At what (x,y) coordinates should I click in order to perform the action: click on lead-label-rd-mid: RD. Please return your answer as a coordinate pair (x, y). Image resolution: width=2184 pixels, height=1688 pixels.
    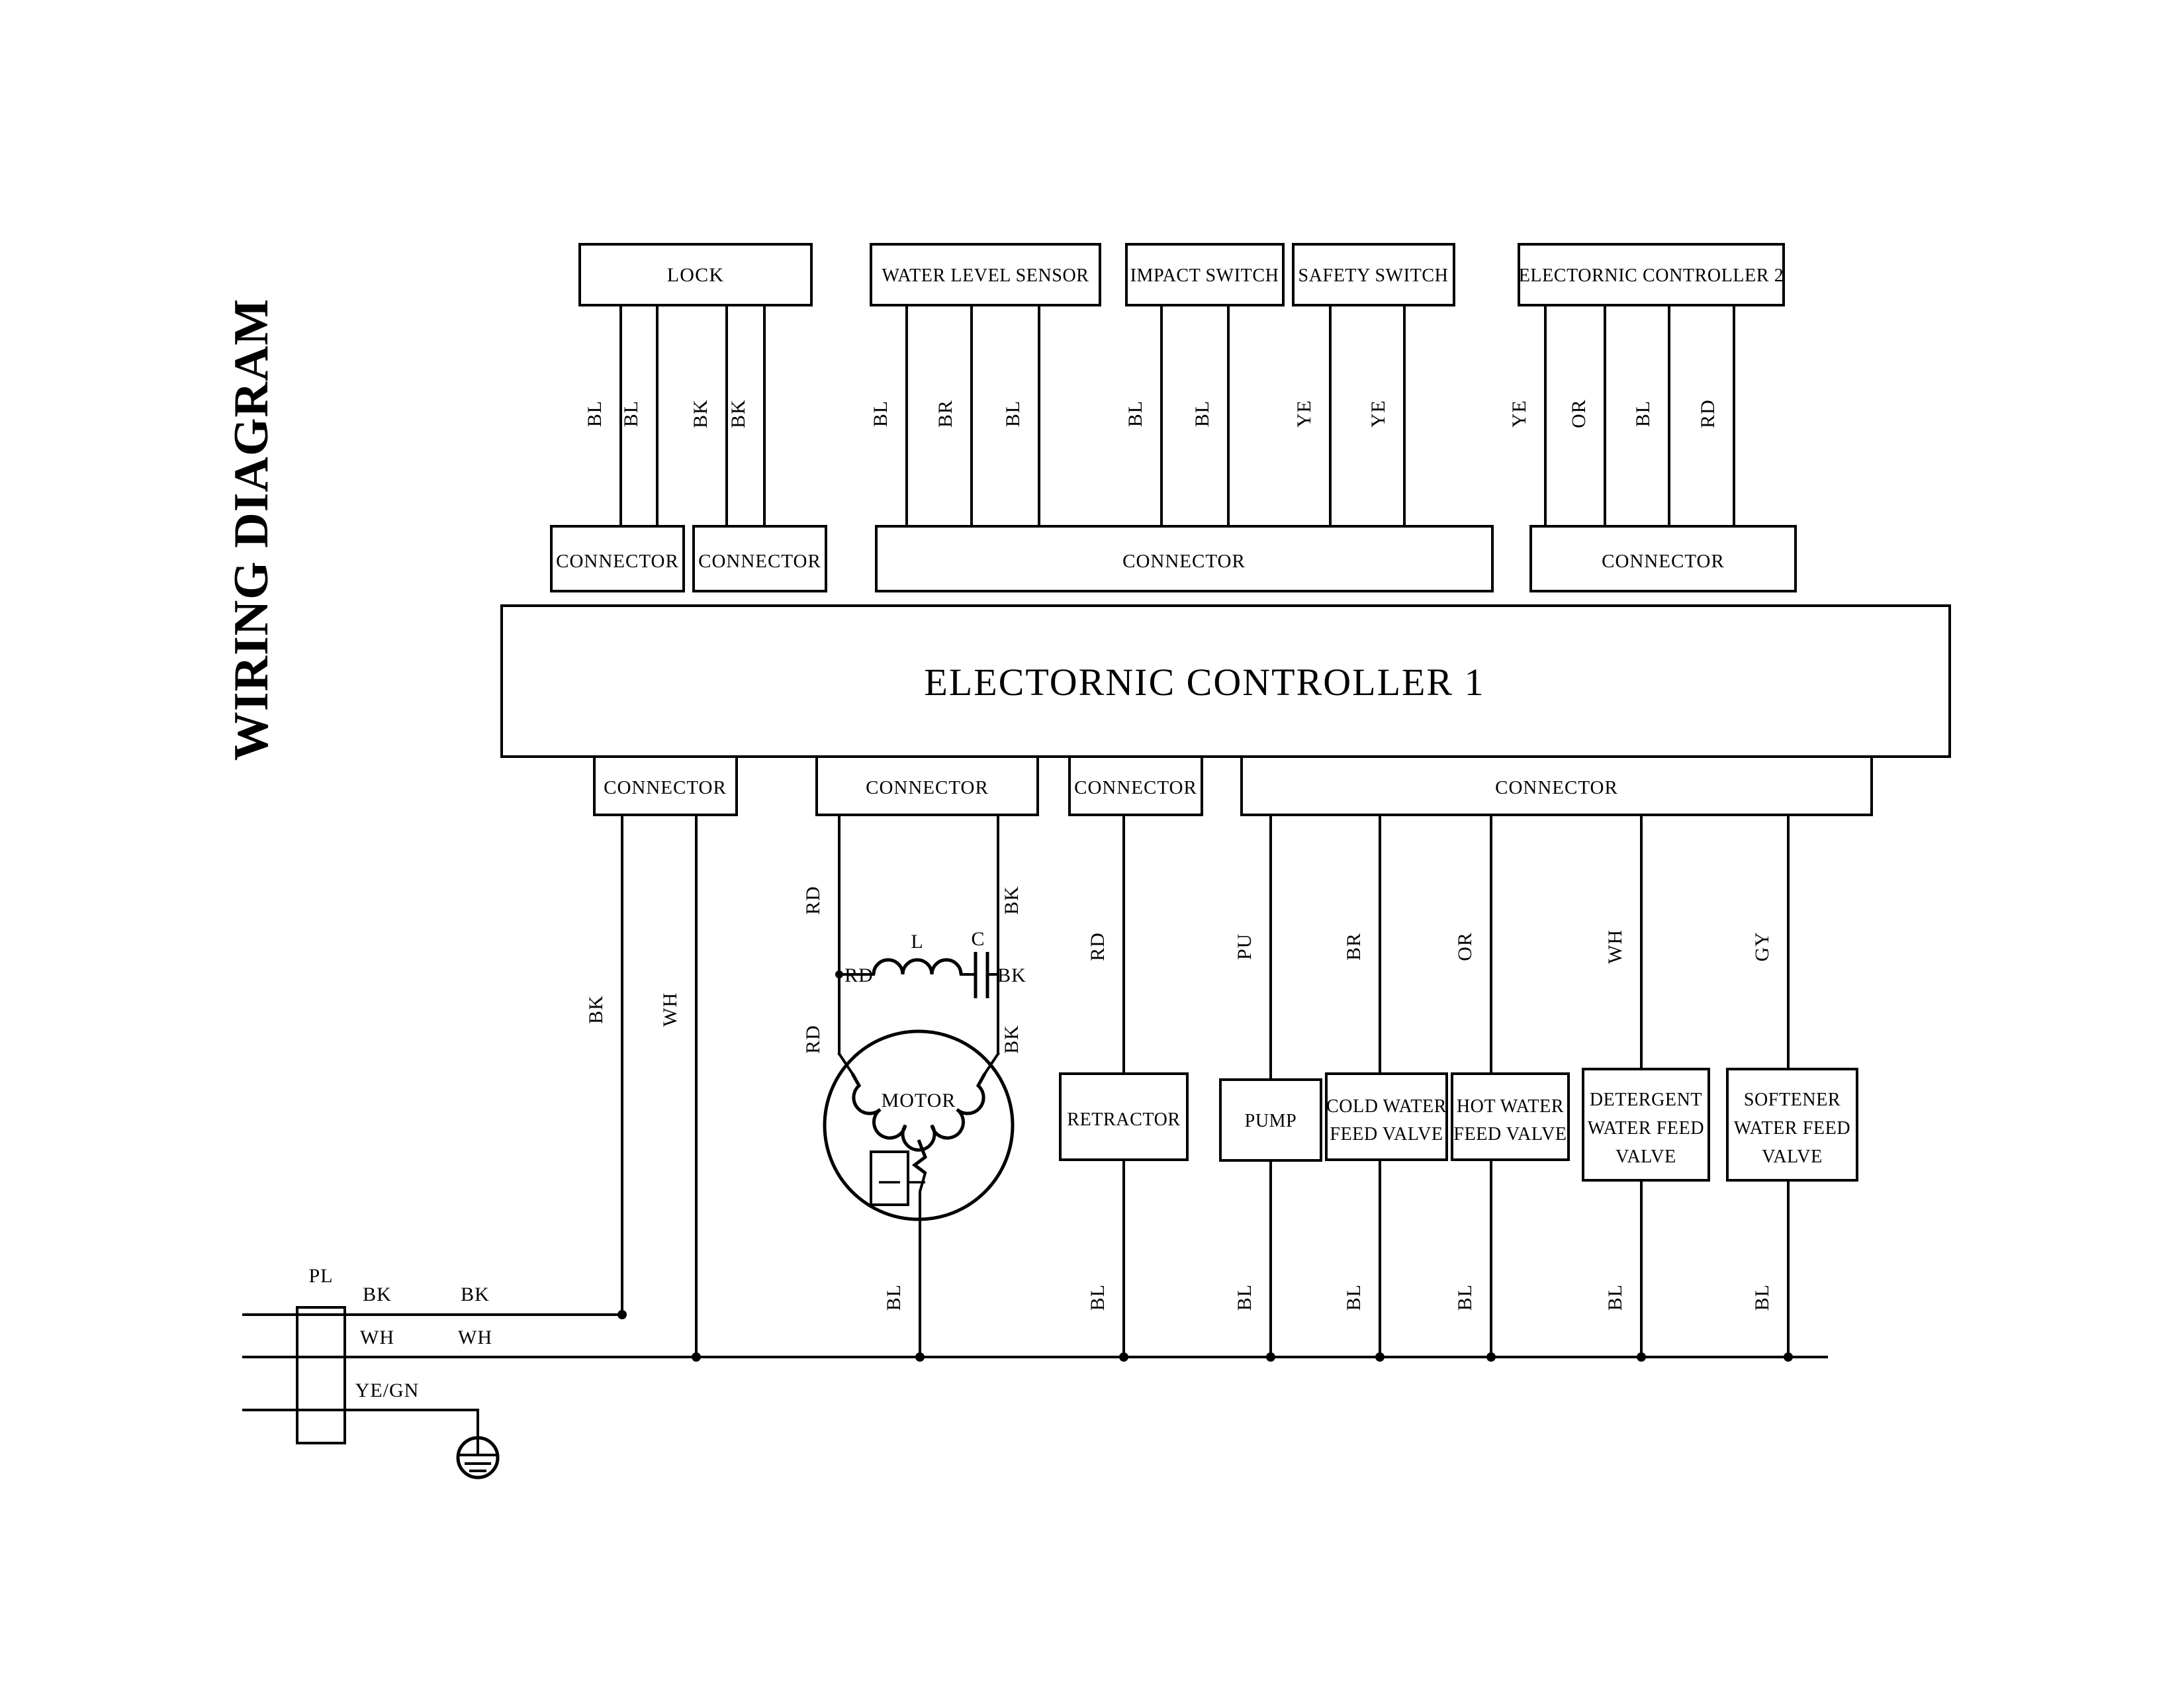
    Looking at the image, I should click on (859, 975).